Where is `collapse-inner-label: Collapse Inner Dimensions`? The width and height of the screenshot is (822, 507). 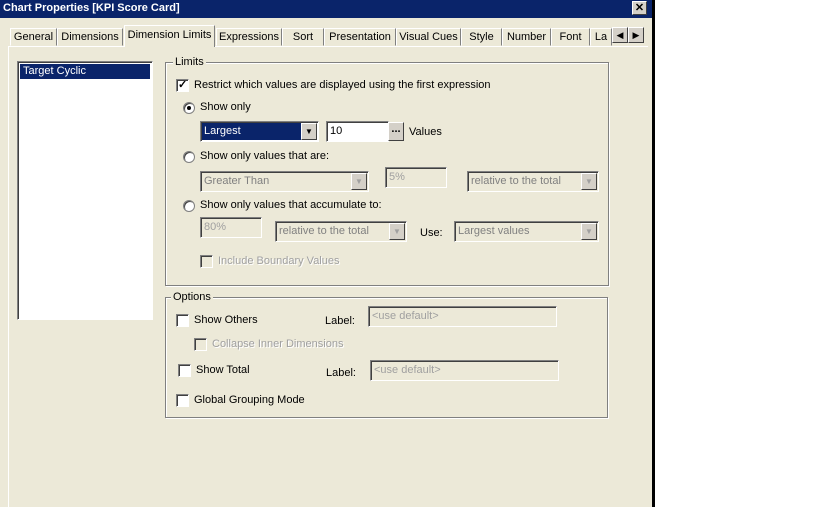 collapse-inner-label: Collapse Inner Dimensions is located at coordinates (278, 344).